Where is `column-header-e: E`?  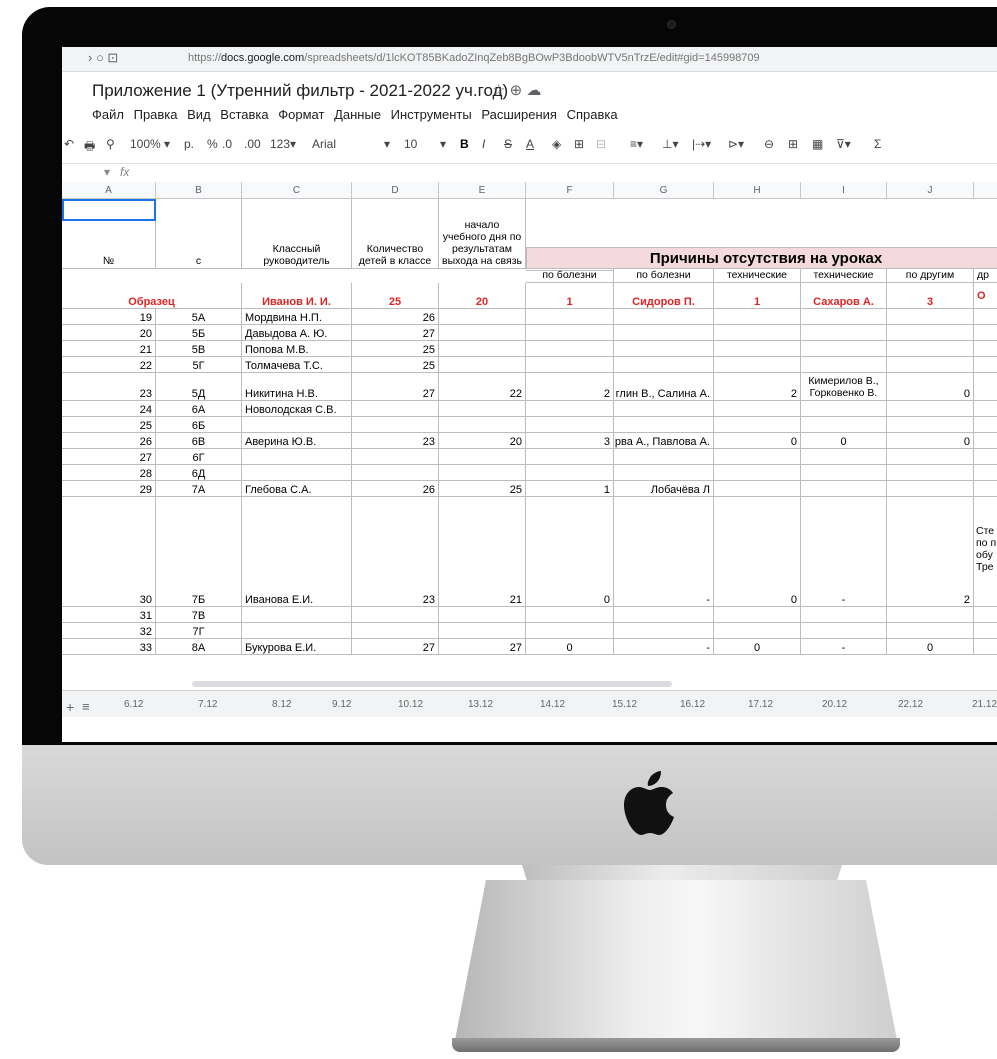 column-header-e: E is located at coordinates (482, 190).